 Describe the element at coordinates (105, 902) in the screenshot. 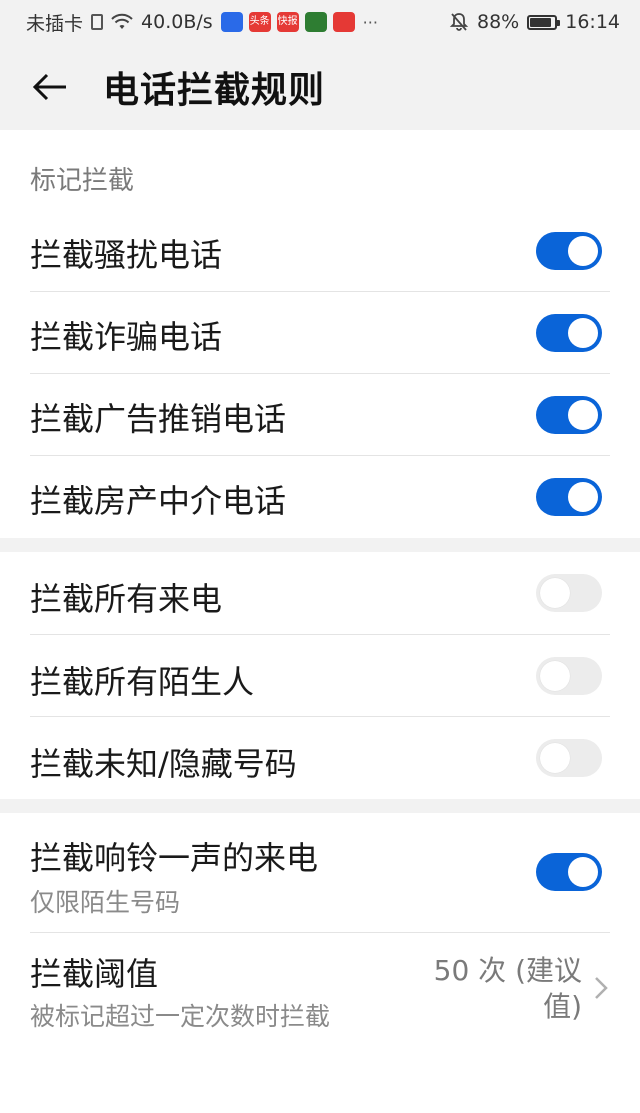

I see `rule-sublabel: 仅限陌生号码` at that location.